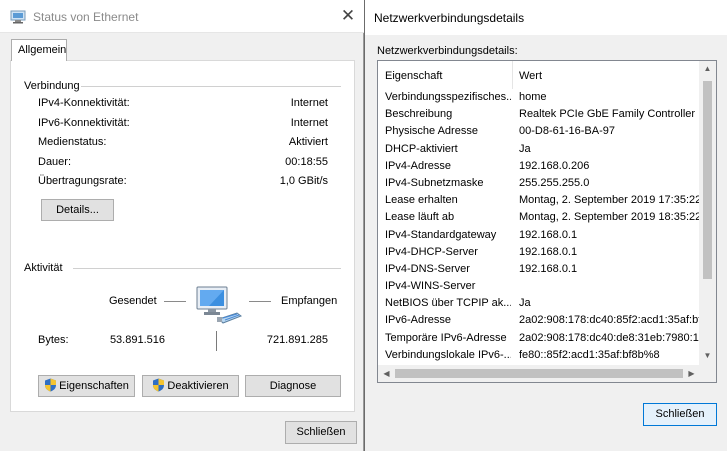 Image resolution: width=727 pixels, height=451 pixels. What do you see at coordinates (84, 103) in the screenshot?
I see `ipv4-connectivity-label: IPv4-Konnektivität:` at bounding box center [84, 103].